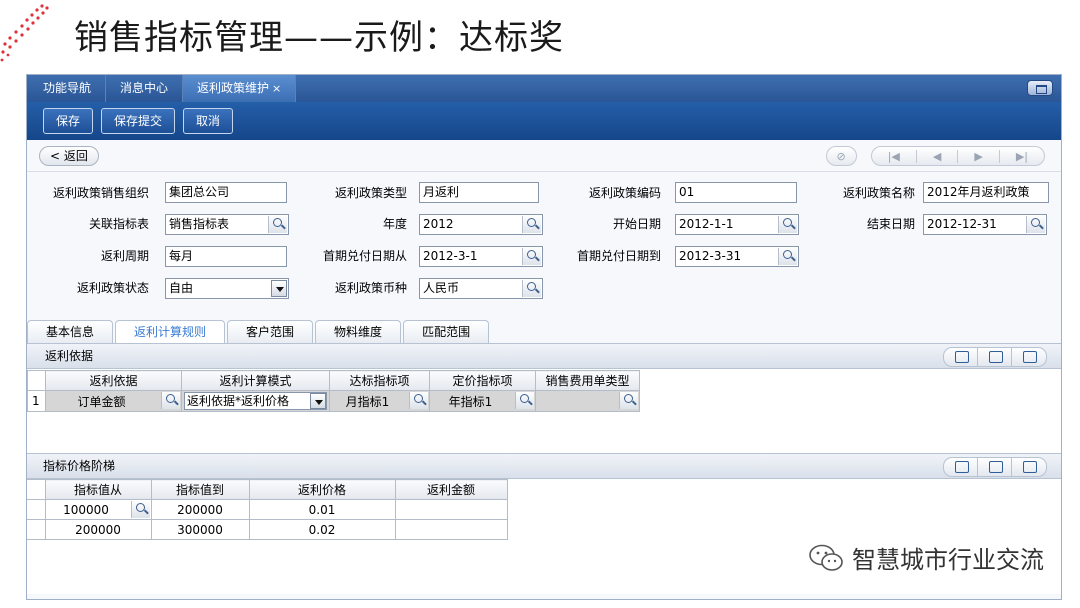 The height and width of the screenshot is (608, 1080). What do you see at coordinates (181, 288) in the screenshot?
I see `field-value: 自由` at bounding box center [181, 288].